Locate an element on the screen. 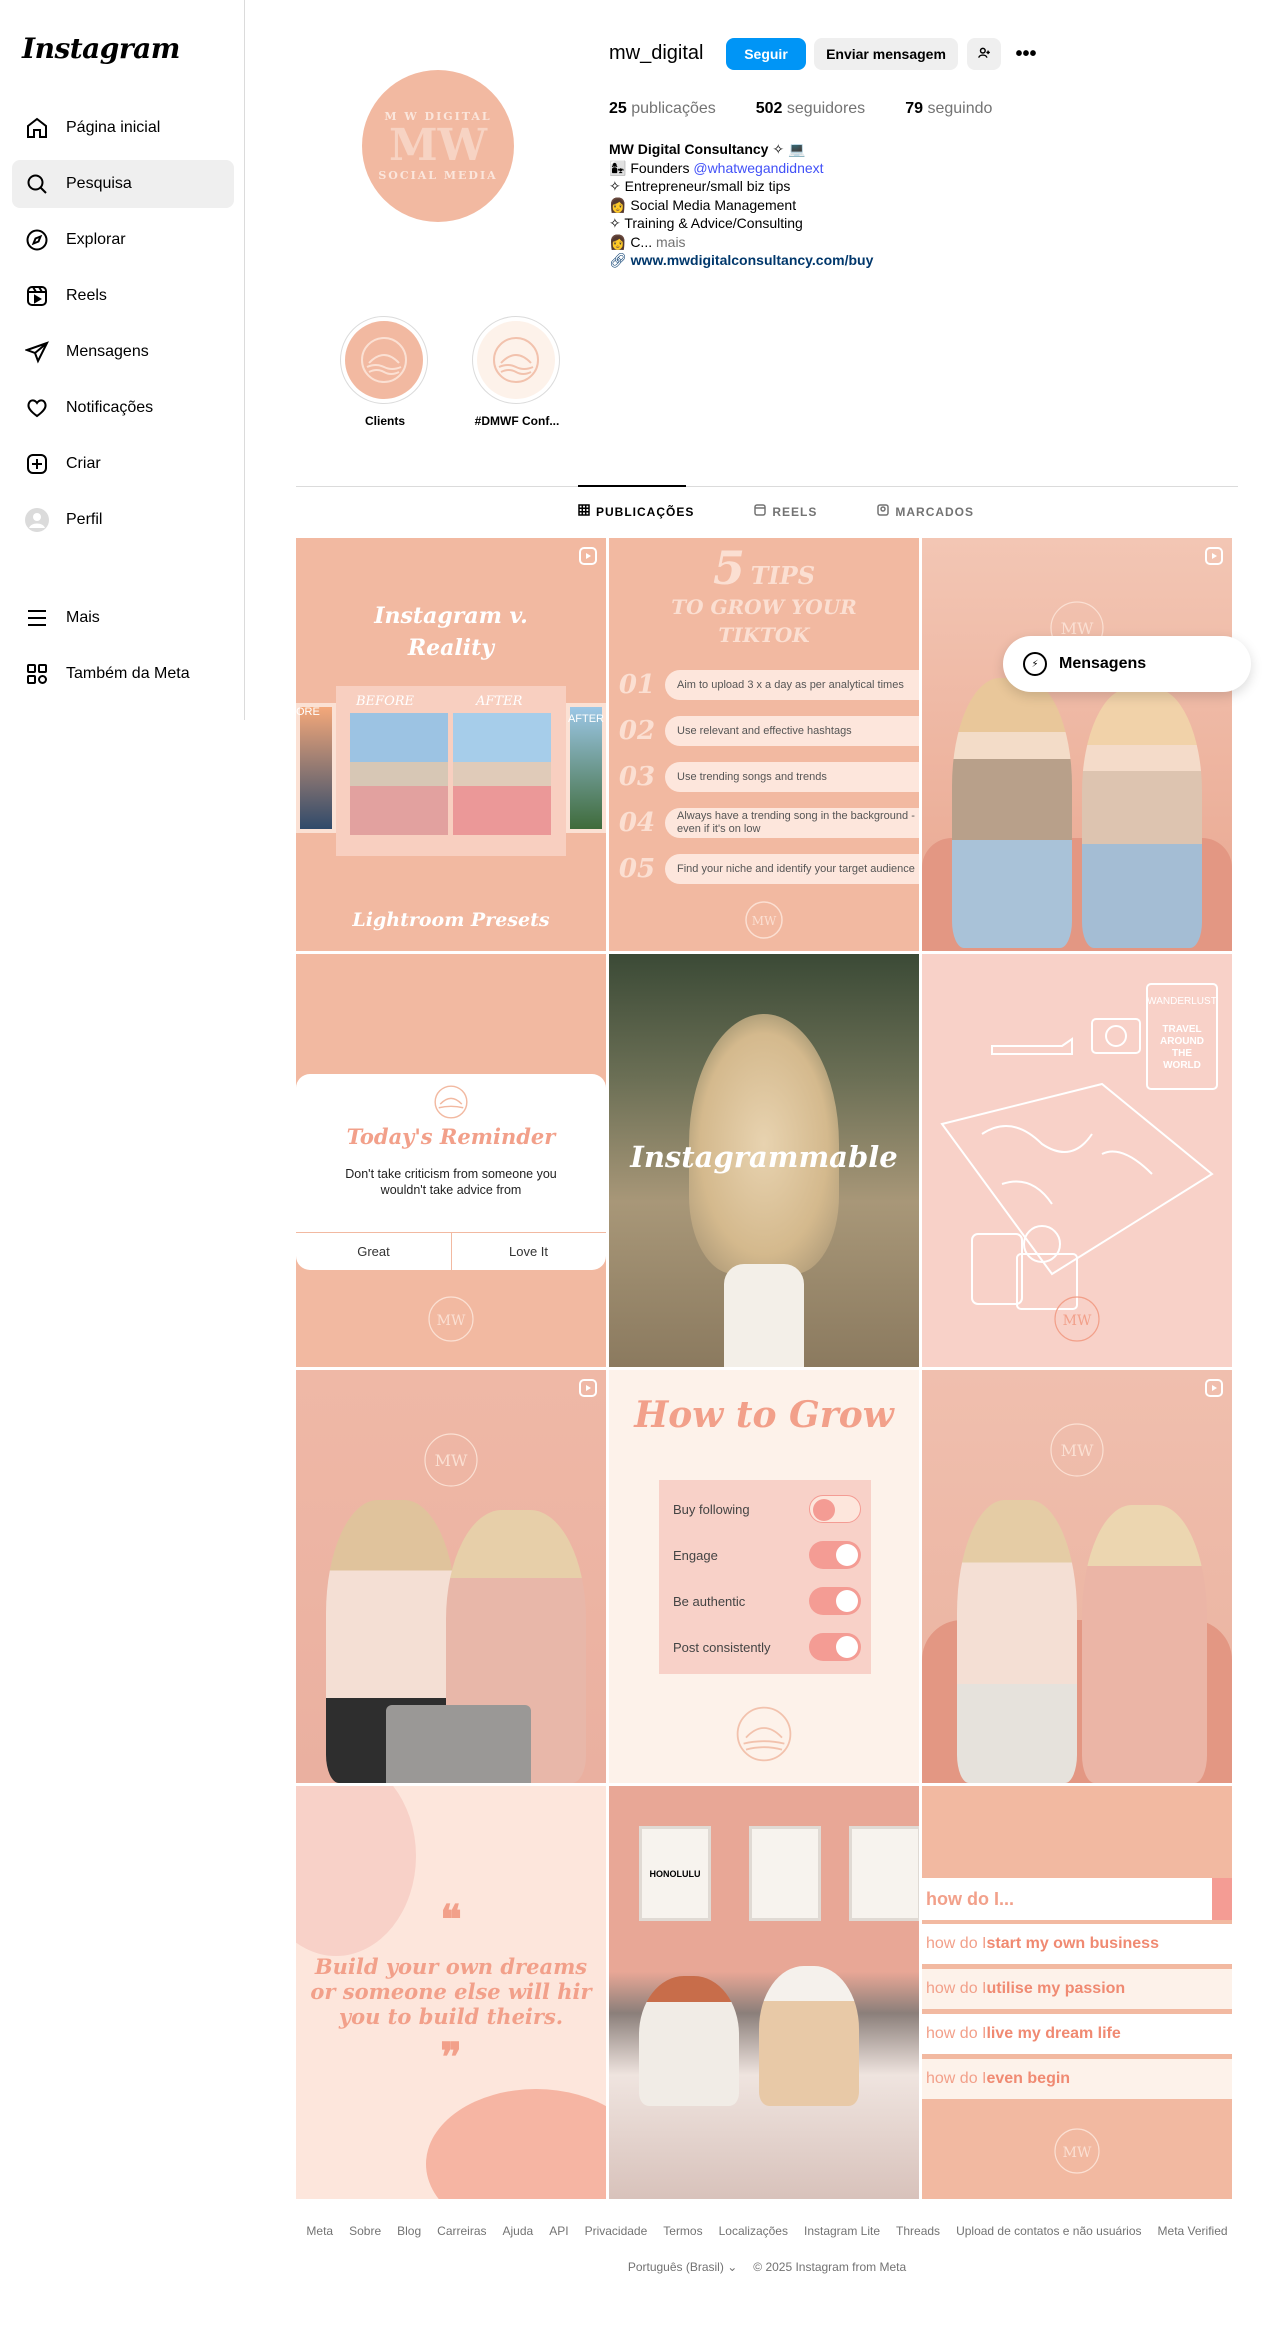 The height and width of the screenshot is (2327, 1265). tab-reels: REELS is located at coordinates (785, 511).